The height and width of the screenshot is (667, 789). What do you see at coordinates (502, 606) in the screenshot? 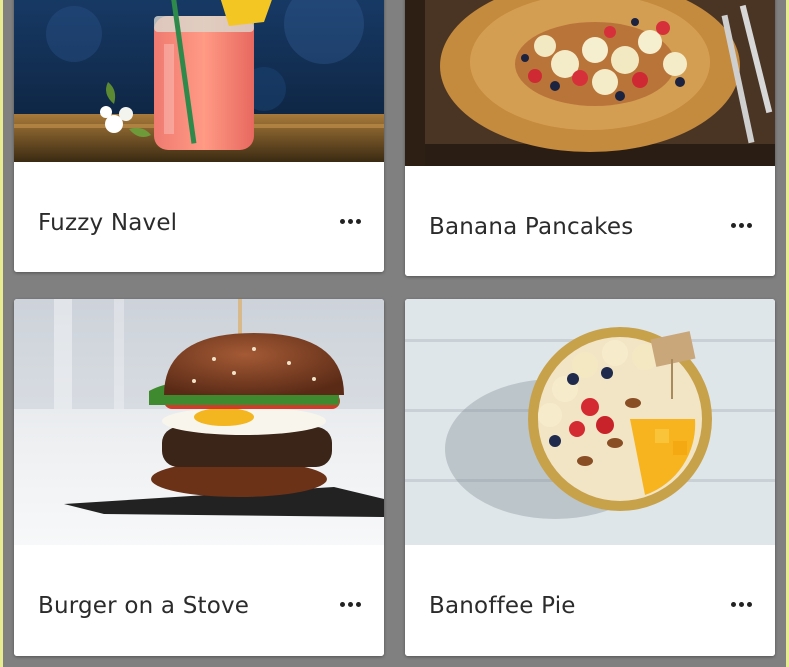
I see `recipe-title: Banoffee Pie` at bounding box center [502, 606].